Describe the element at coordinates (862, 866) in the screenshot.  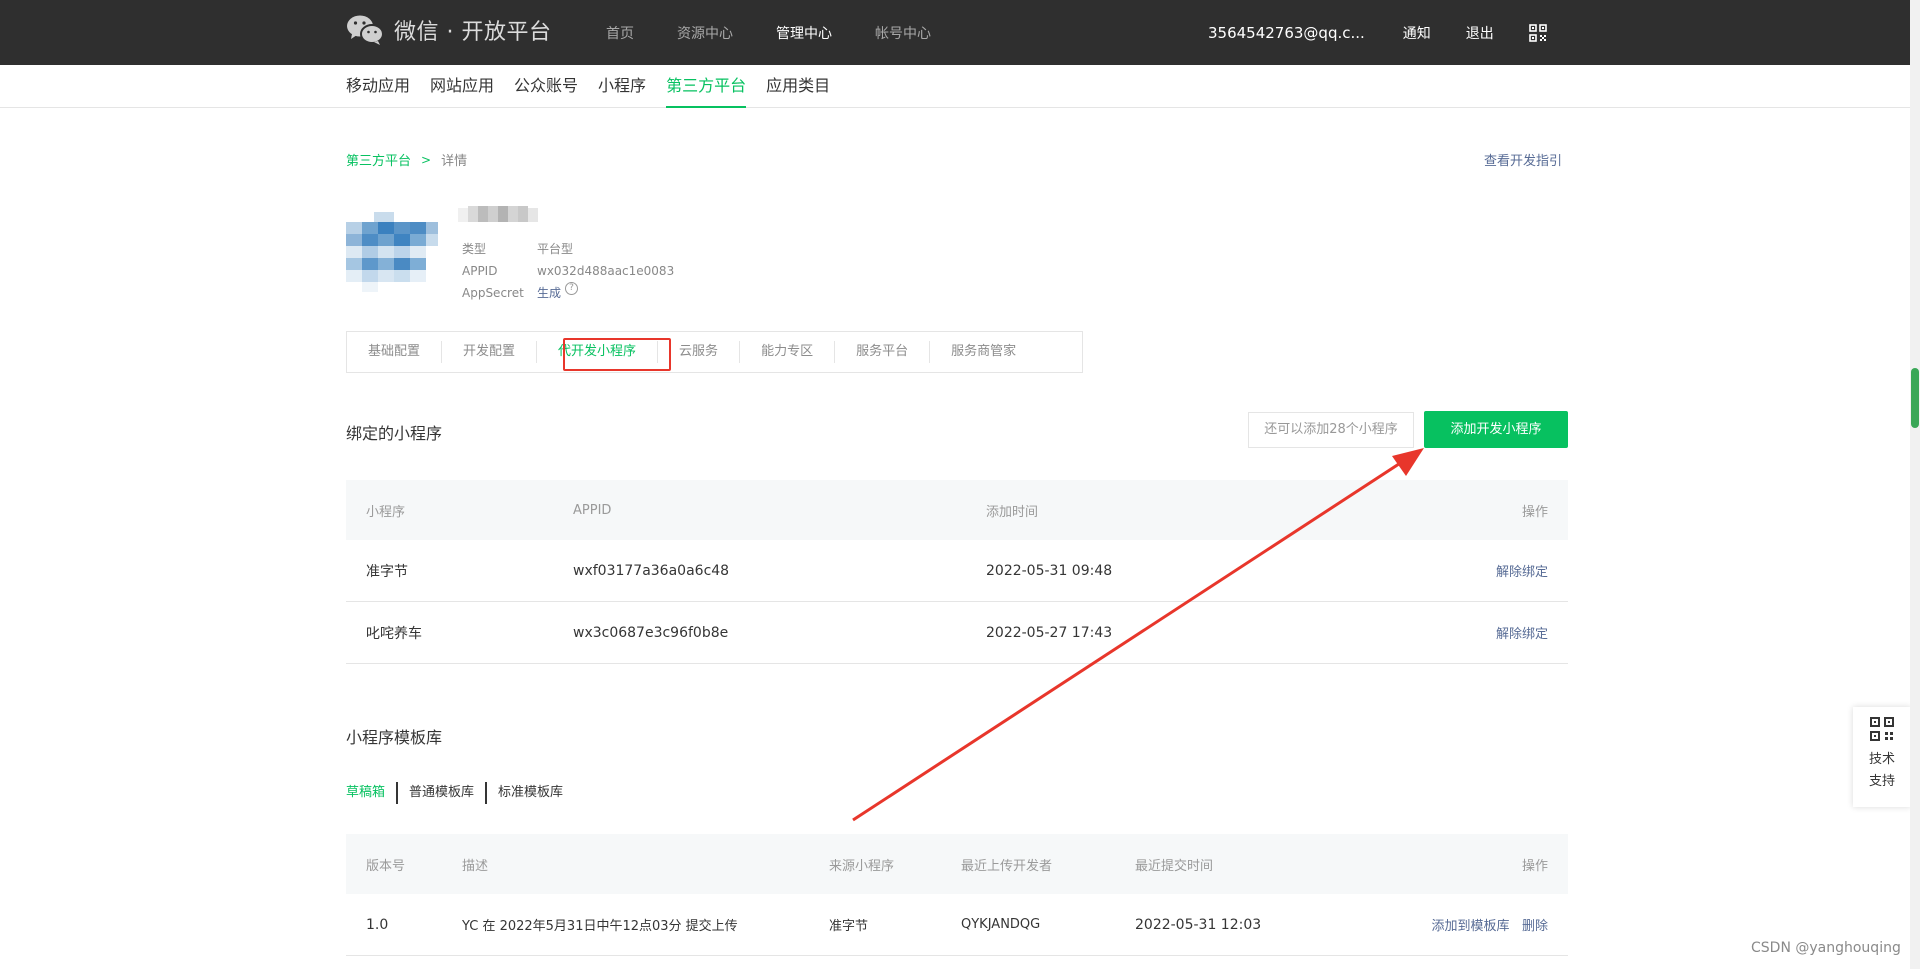
I see `col-source: 来源小程序` at that location.